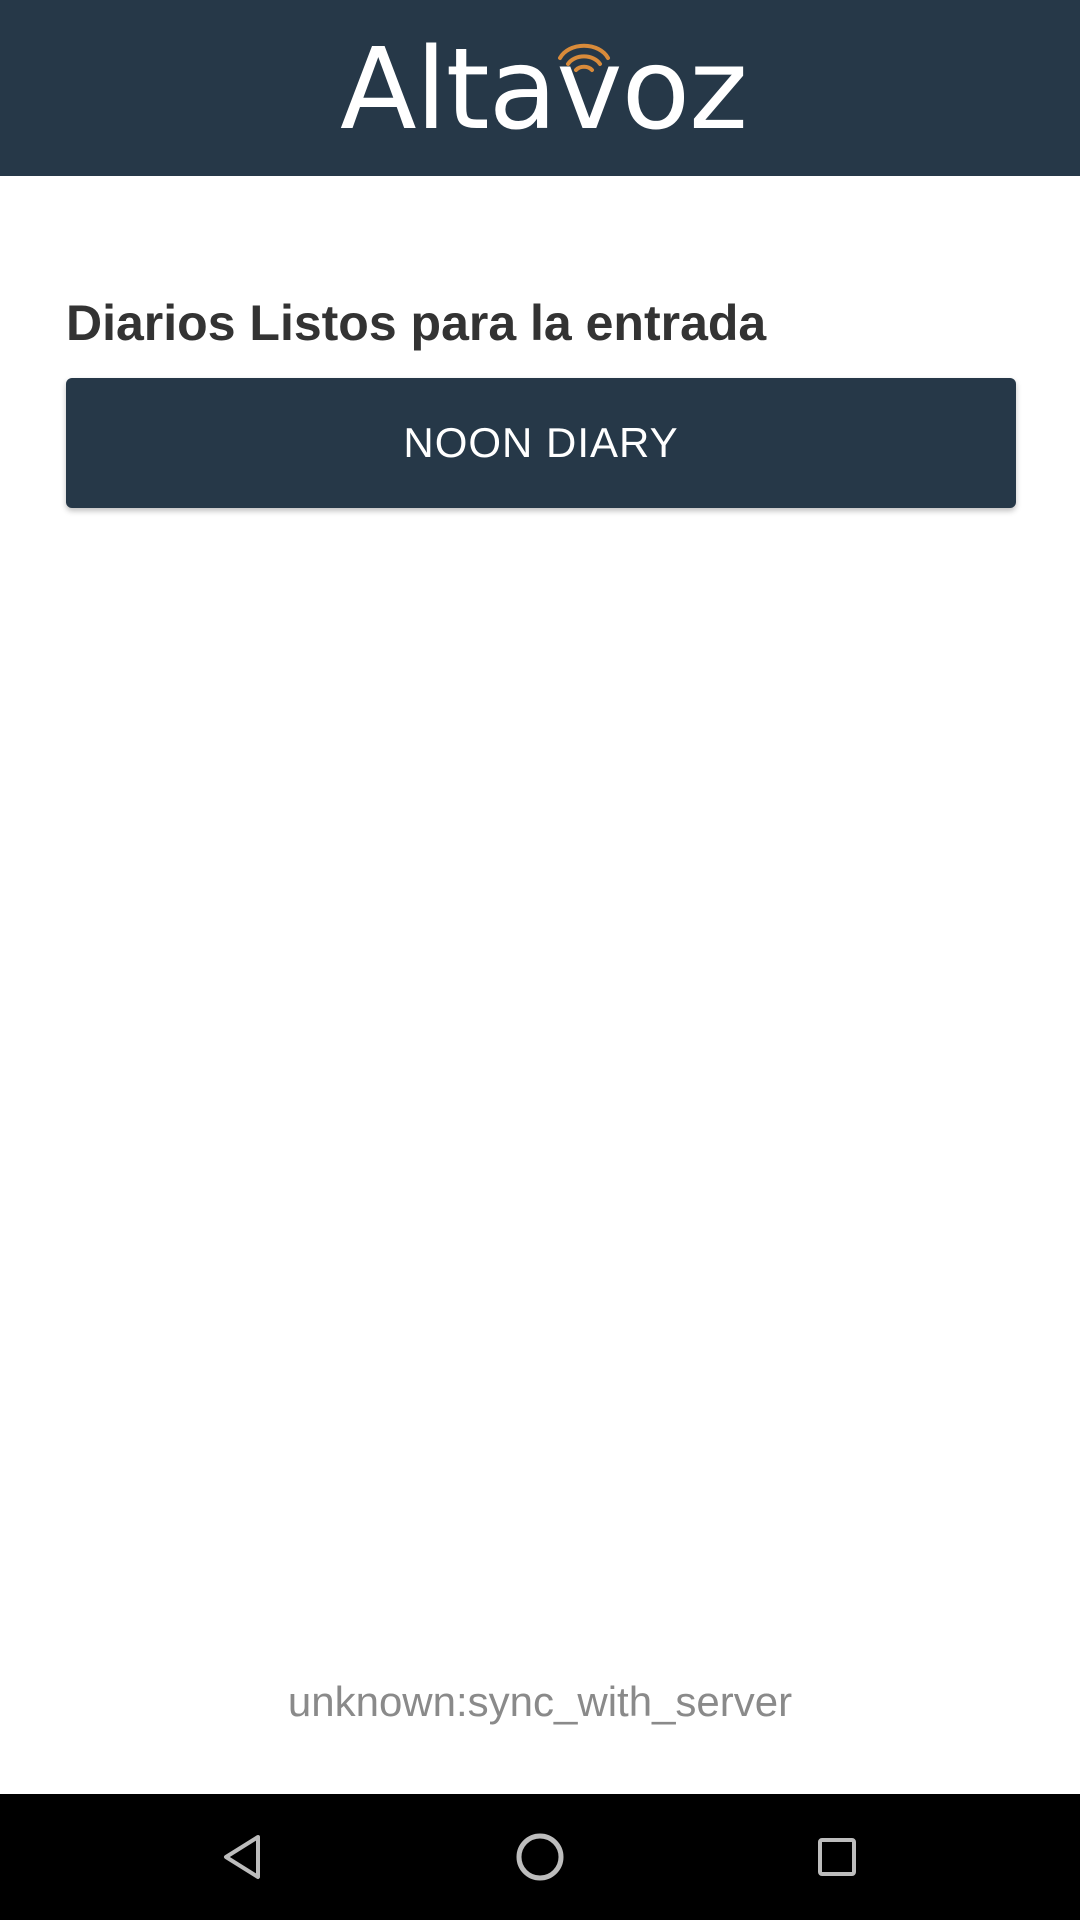 This screenshot has width=1080, height=1920. I want to click on back-triangle-icon, so click(242, 1857).